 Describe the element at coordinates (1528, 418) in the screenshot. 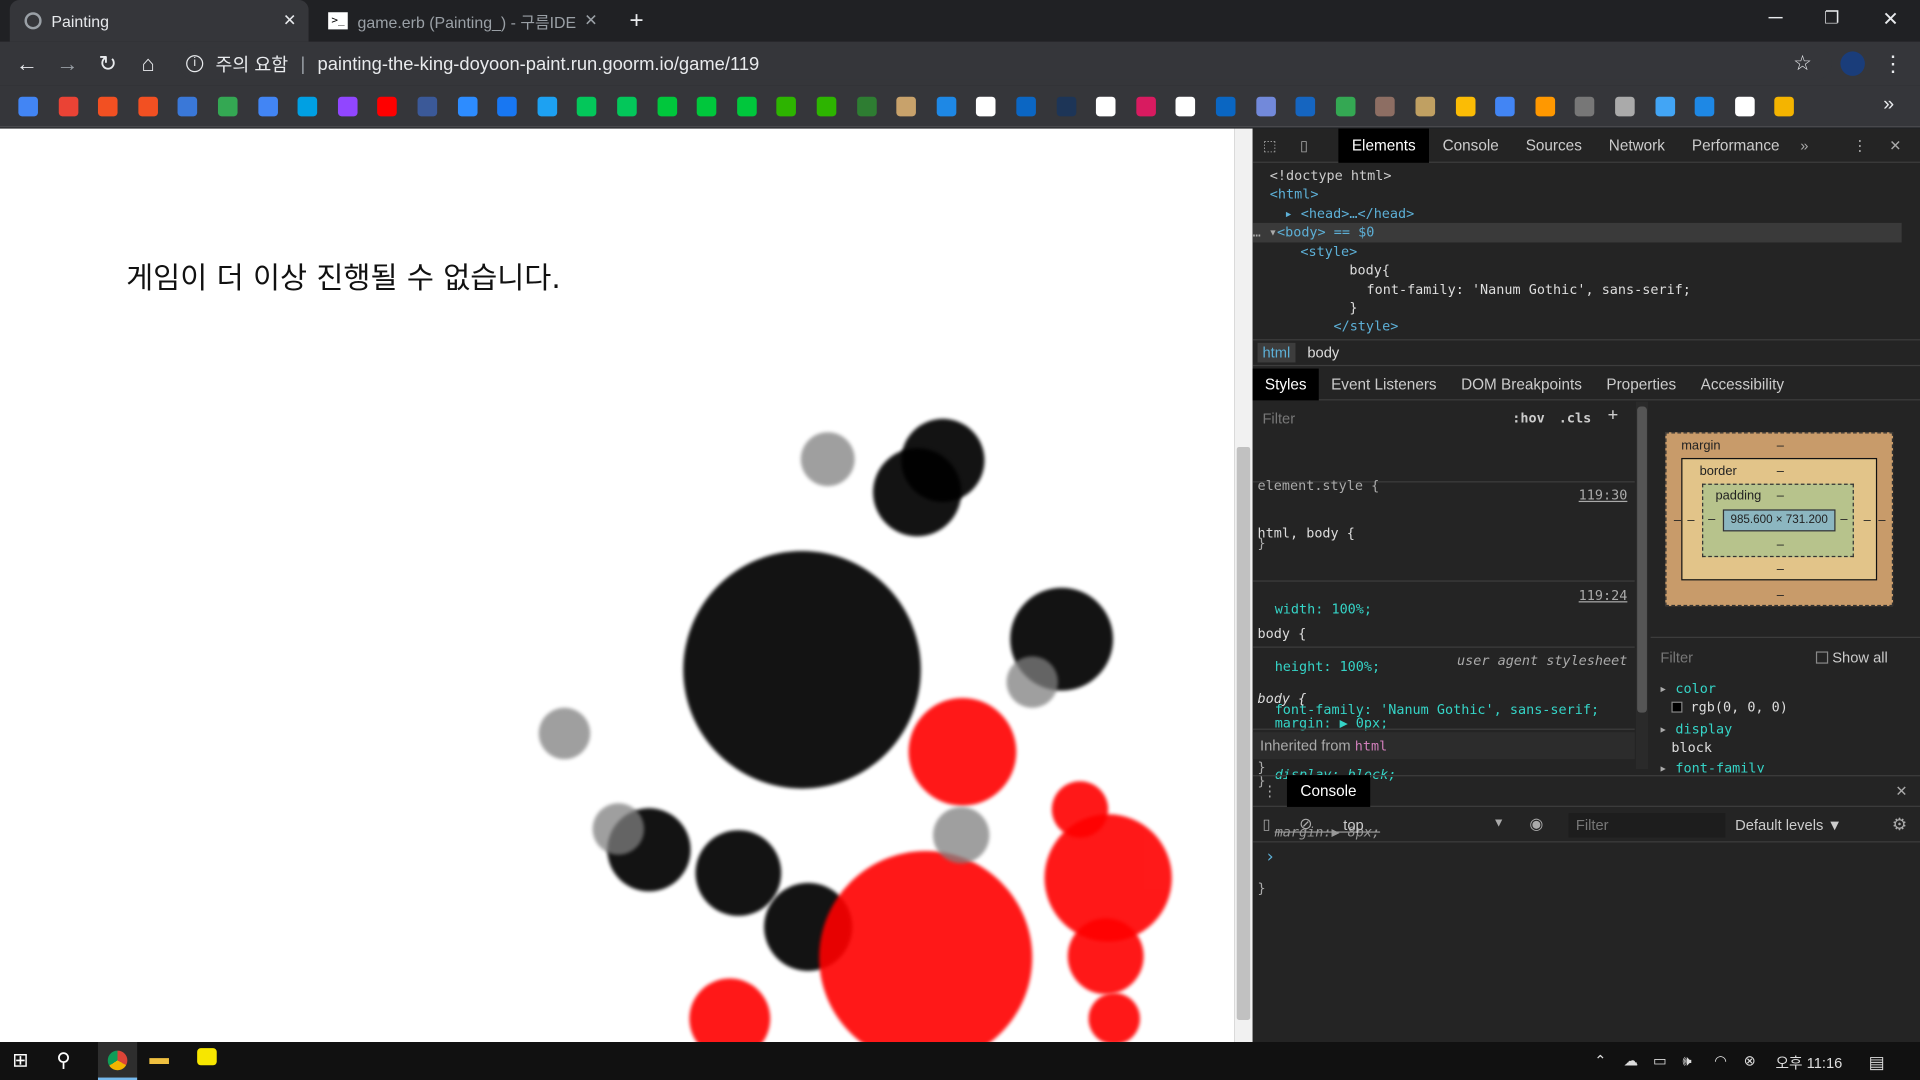

I see `hov-toggle: :hov` at that location.